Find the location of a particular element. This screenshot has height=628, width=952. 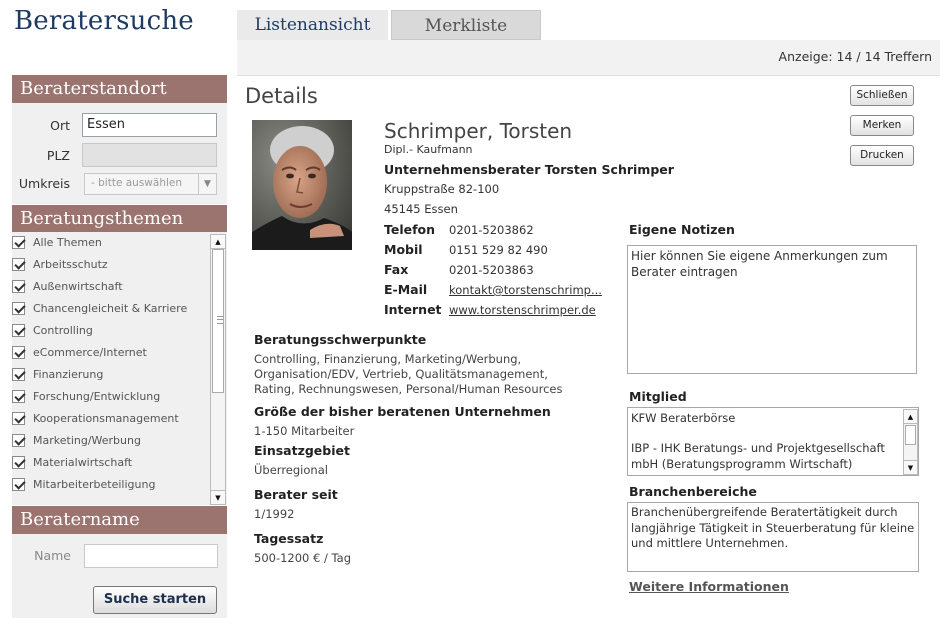

advisor-photo is located at coordinates (302, 185).